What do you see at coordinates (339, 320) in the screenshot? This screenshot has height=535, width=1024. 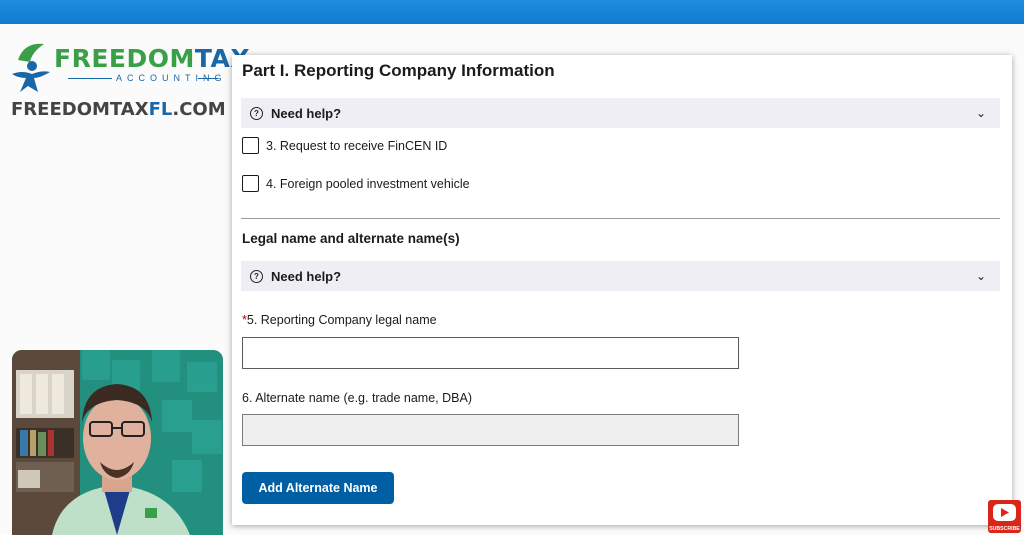 I see `legal-name-label: *5. Reporting Company legal name` at bounding box center [339, 320].